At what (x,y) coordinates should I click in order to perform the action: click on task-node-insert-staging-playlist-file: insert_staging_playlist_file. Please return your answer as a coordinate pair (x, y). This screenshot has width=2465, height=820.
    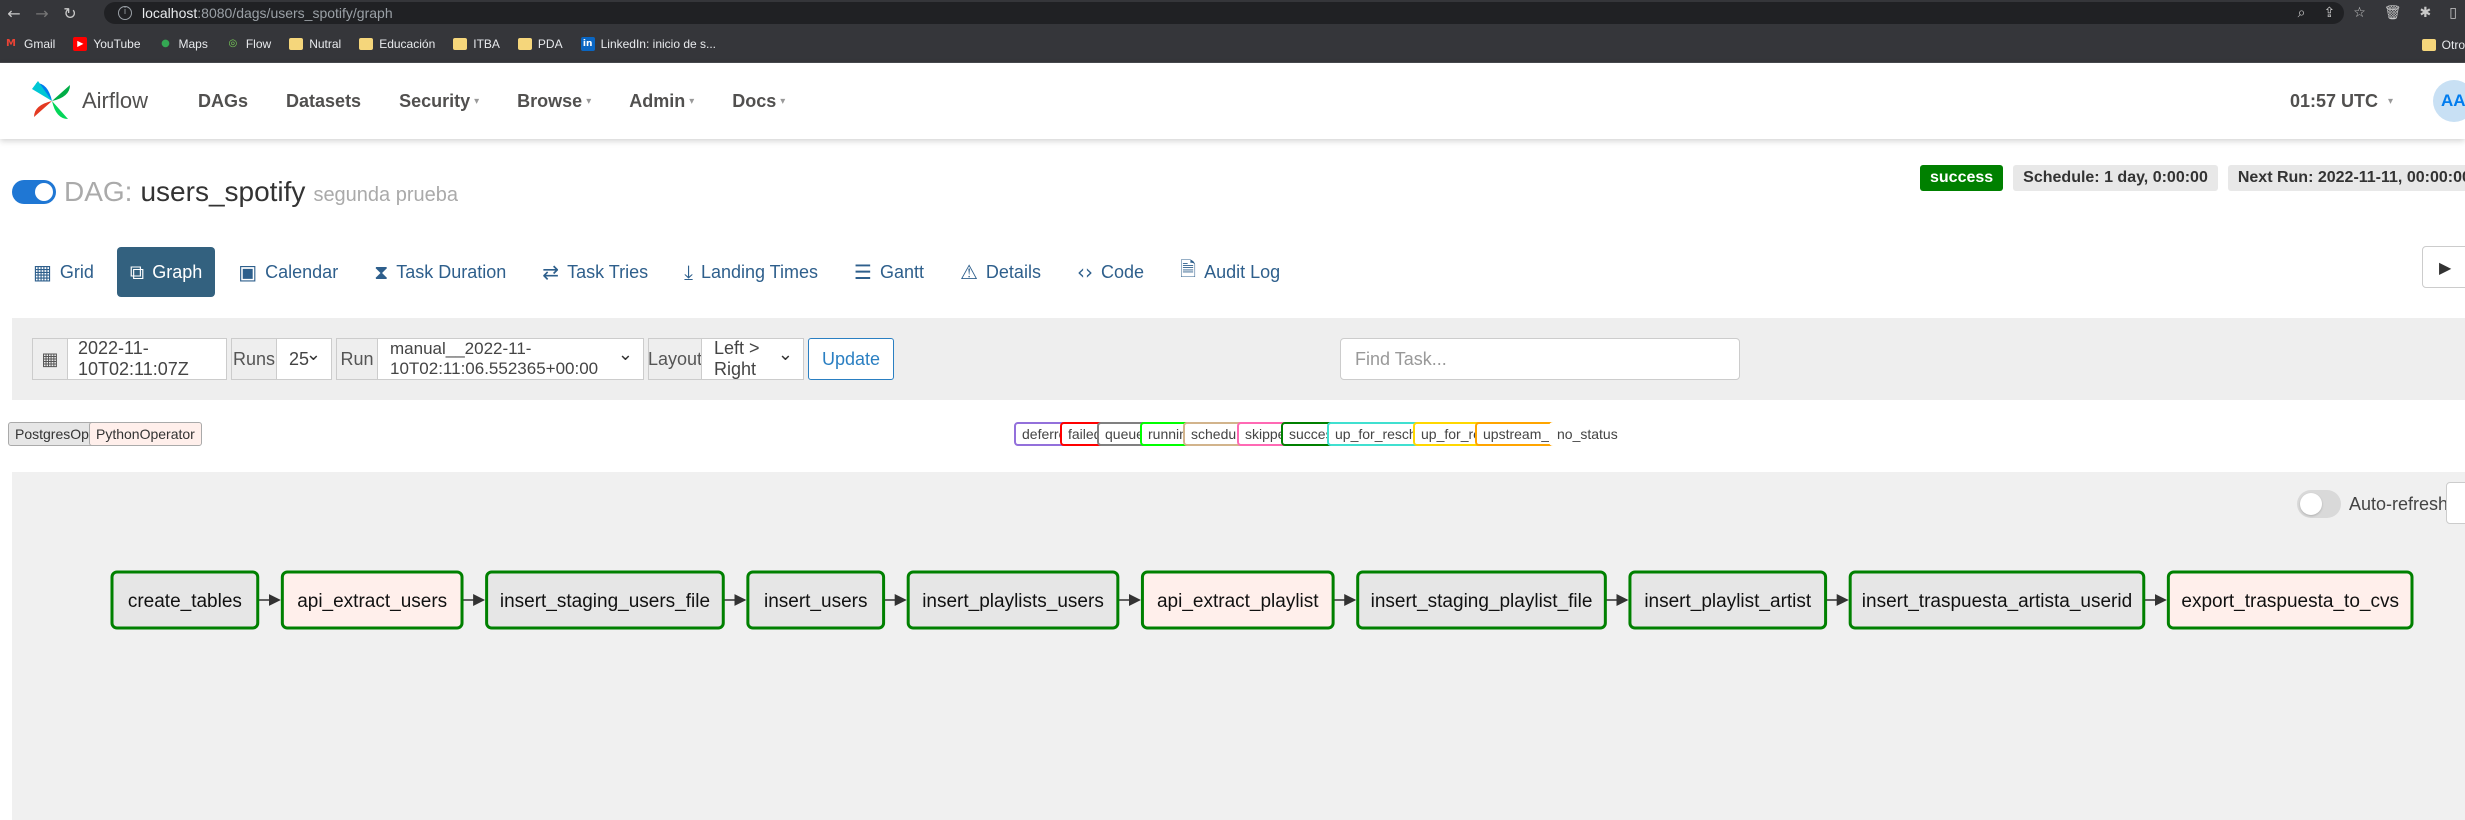
    Looking at the image, I should click on (1481, 600).